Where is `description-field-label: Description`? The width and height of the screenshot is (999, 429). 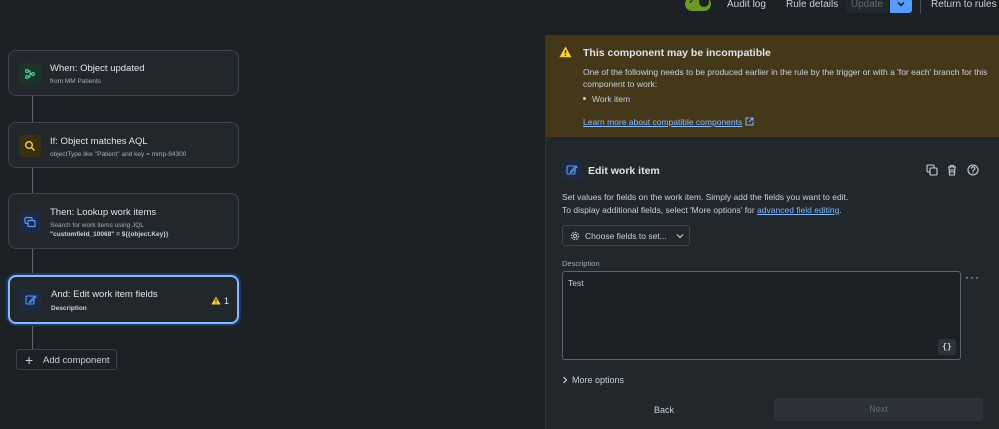 description-field-label: Description is located at coordinates (581, 263).